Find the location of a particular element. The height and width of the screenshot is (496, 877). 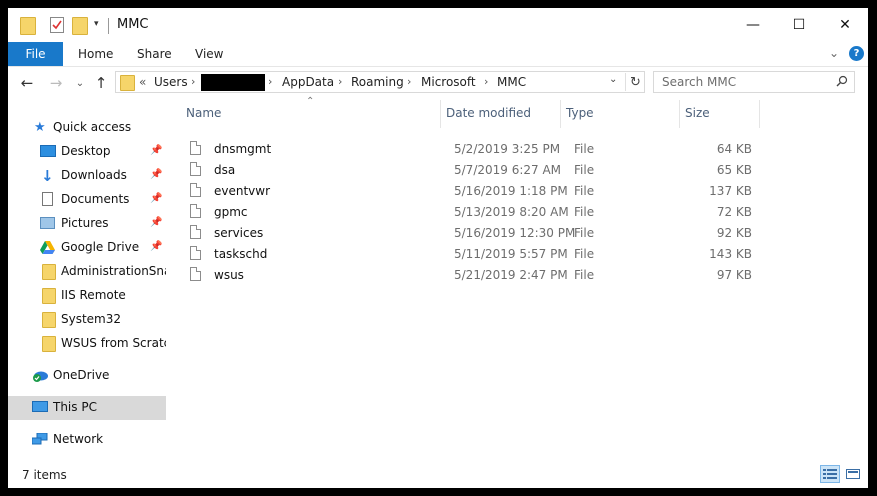

tab-file: File is located at coordinates (35, 54).